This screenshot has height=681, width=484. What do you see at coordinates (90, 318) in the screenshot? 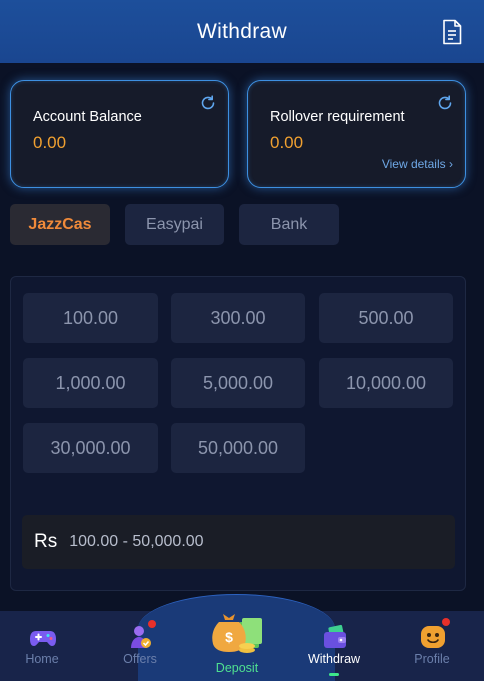
I see `amount-option: 100.00` at bounding box center [90, 318].